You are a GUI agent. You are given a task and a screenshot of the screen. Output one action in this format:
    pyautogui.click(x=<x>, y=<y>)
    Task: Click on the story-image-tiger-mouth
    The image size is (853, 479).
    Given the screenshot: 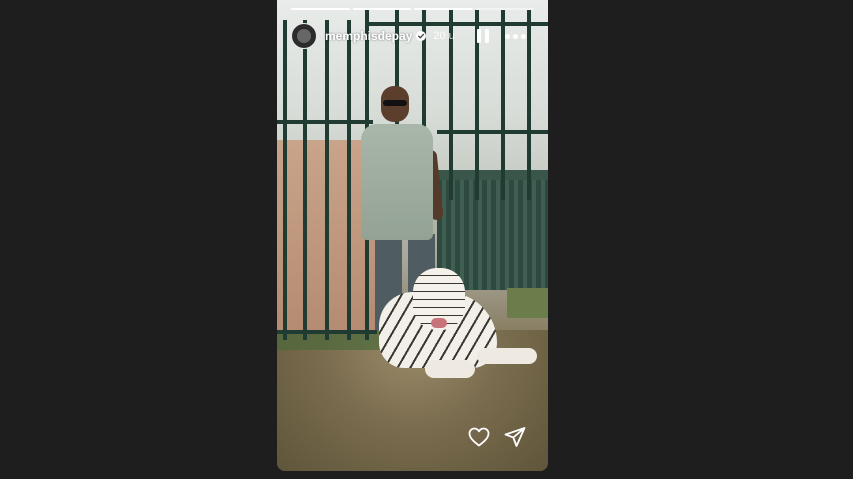 What is the action you would take?
    pyautogui.click(x=439, y=323)
    